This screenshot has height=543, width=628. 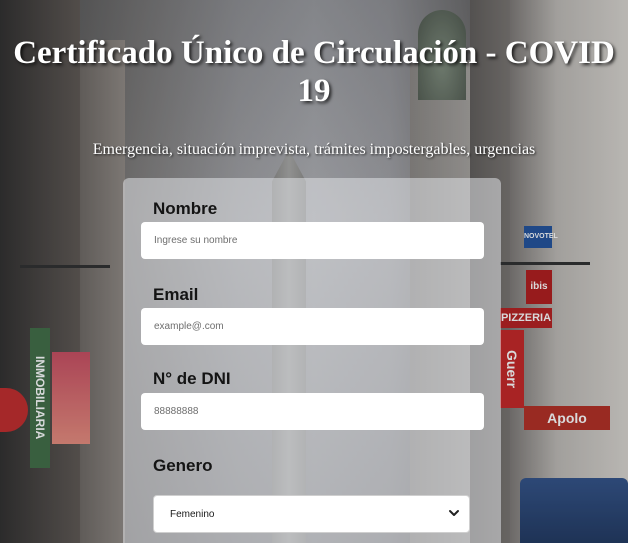 What do you see at coordinates (454, 513) in the screenshot?
I see `chevron-down-icon` at bounding box center [454, 513].